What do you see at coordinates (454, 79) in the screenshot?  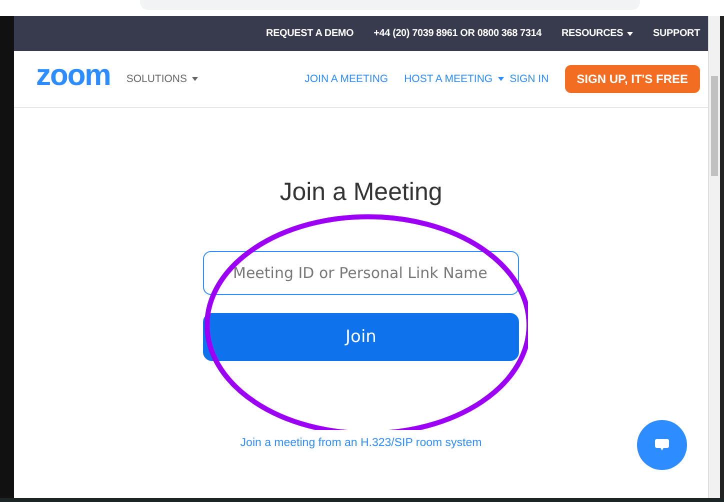 I see `nav-link: HOST A MEETING` at bounding box center [454, 79].